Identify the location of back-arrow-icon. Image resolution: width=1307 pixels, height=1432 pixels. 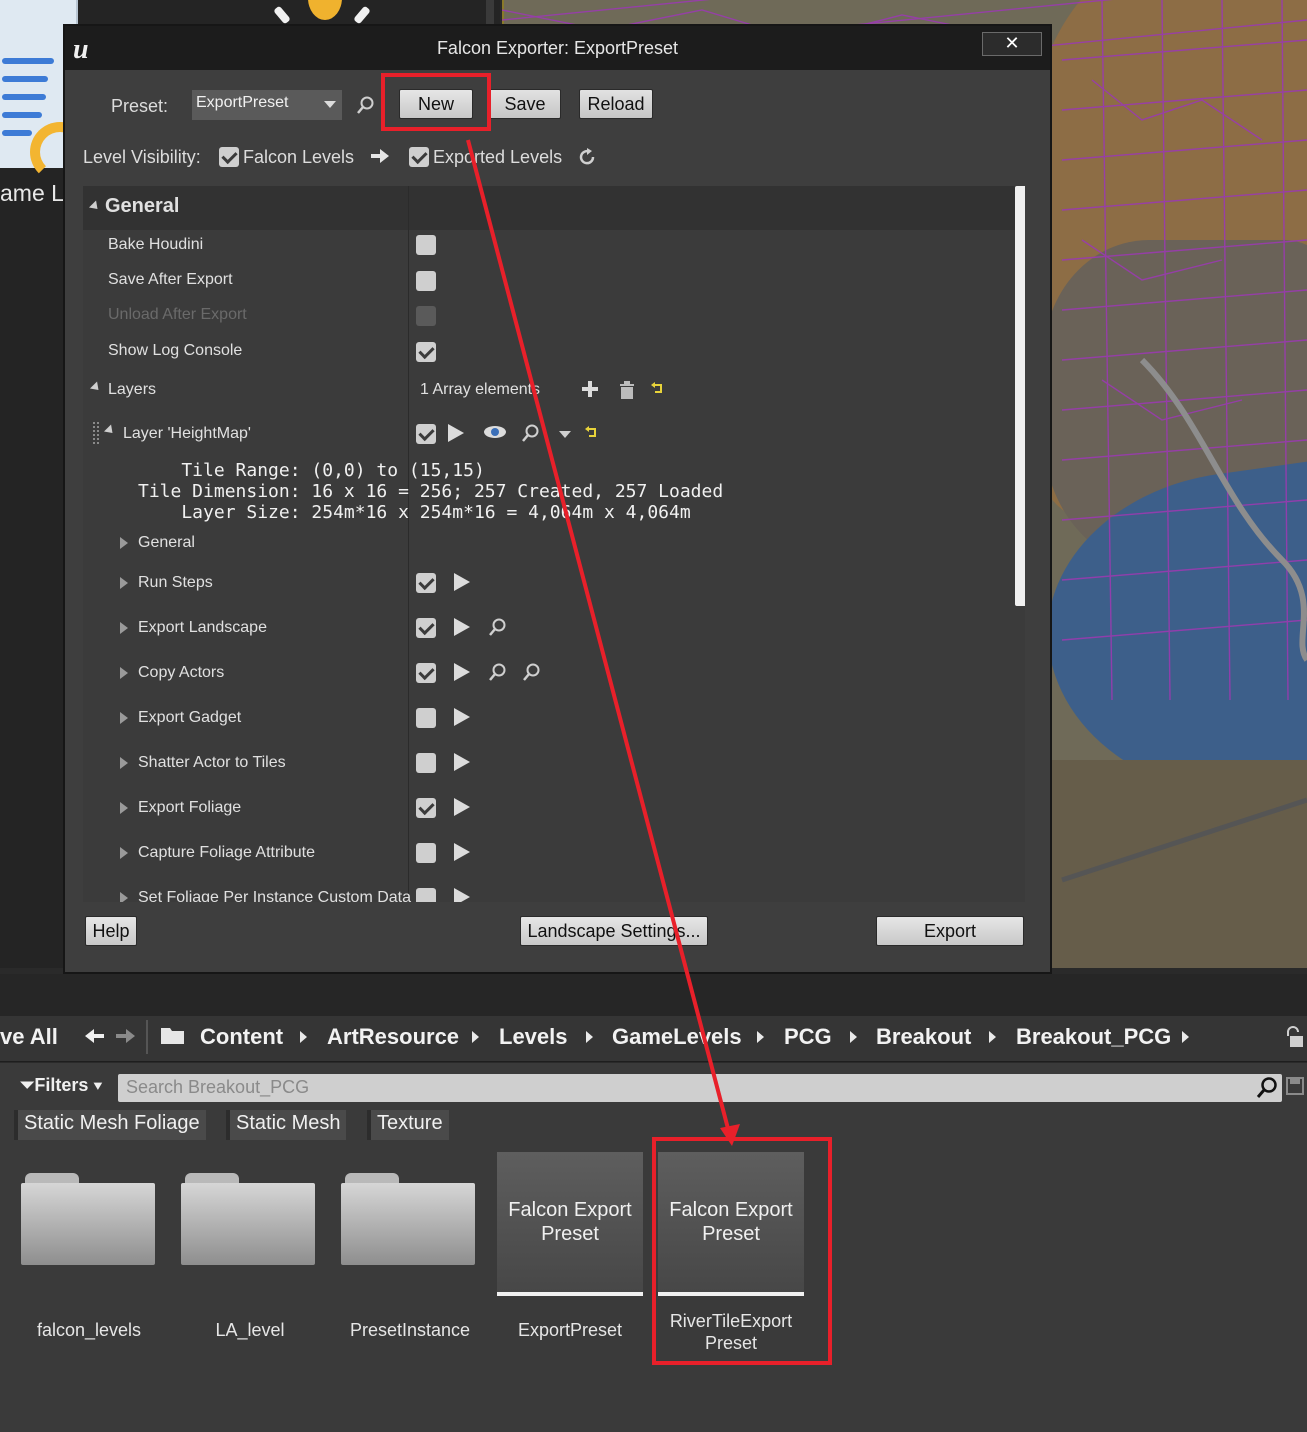
(95, 1036).